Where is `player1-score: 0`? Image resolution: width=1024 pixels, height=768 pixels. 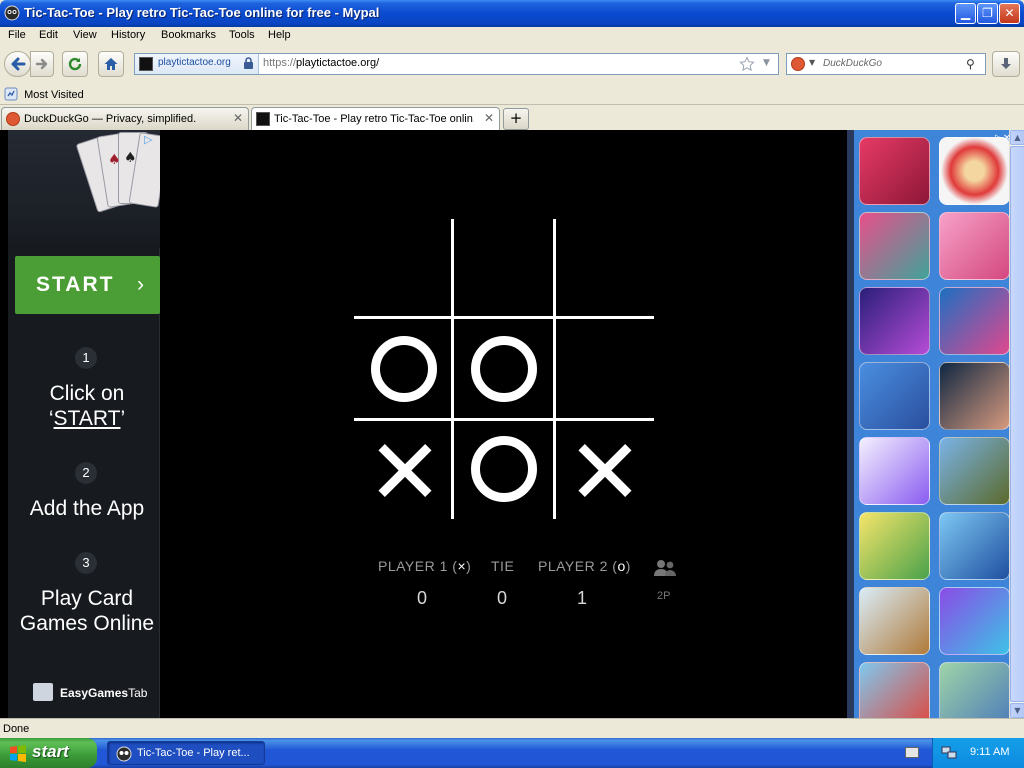 player1-score: 0 is located at coordinates (421, 598).